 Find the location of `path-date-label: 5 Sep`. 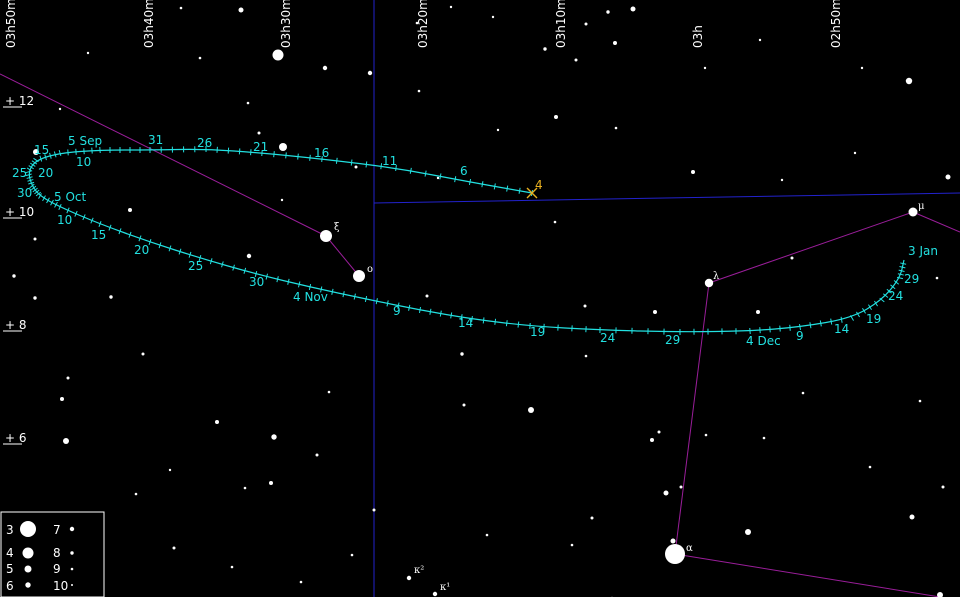

path-date-label: 5 Sep is located at coordinates (85, 141).